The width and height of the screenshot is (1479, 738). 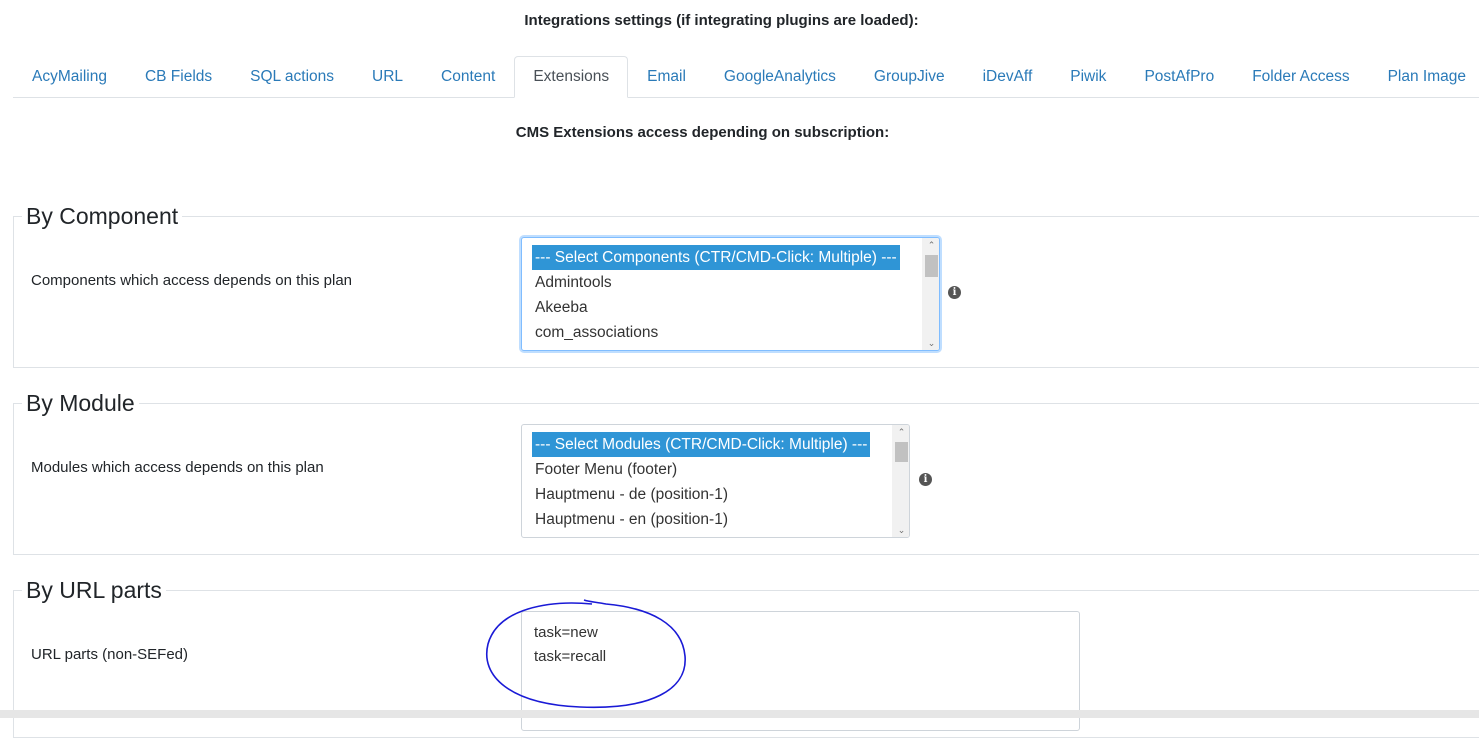 I want to click on tab-url: URL, so click(x=387, y=77).